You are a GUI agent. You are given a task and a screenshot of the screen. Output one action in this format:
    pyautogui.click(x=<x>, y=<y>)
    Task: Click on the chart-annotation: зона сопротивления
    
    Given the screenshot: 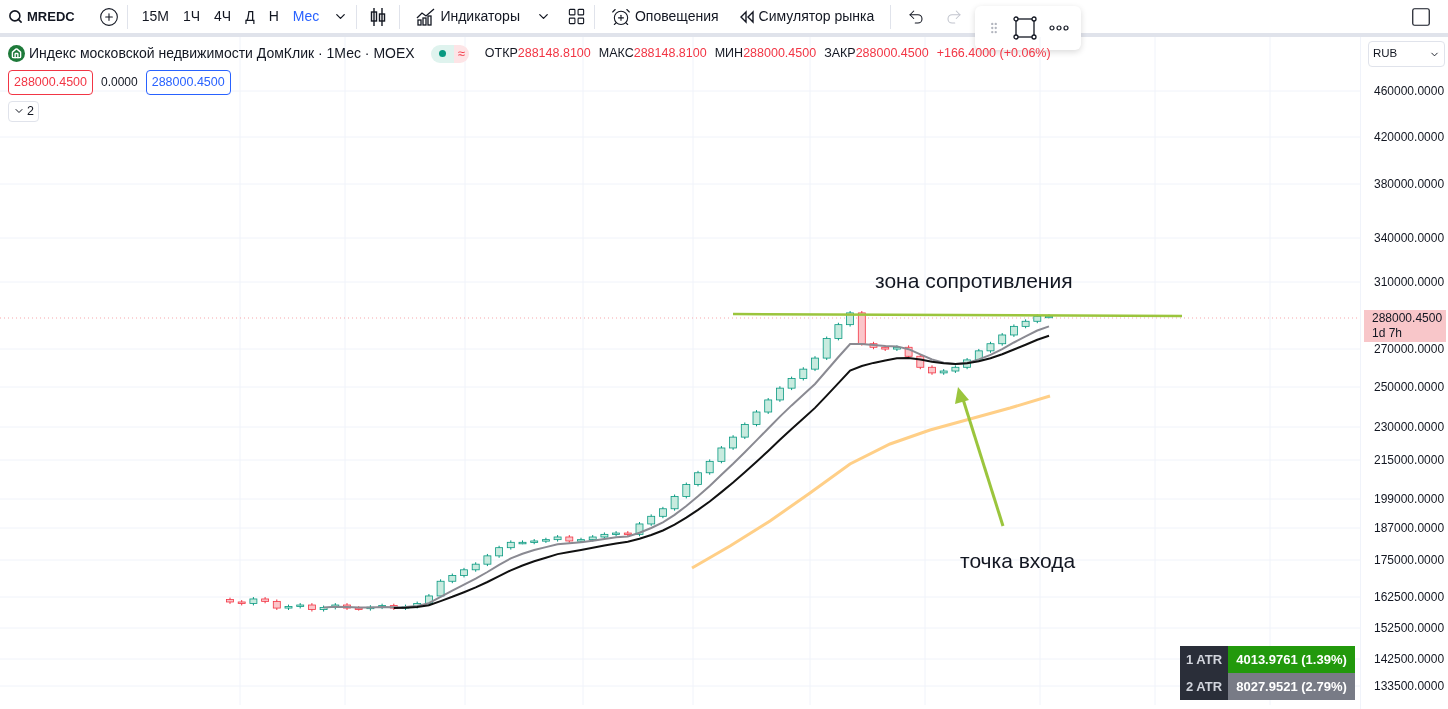 What is the action you would take?
    pyautogui.click(x=974, y=281)
    